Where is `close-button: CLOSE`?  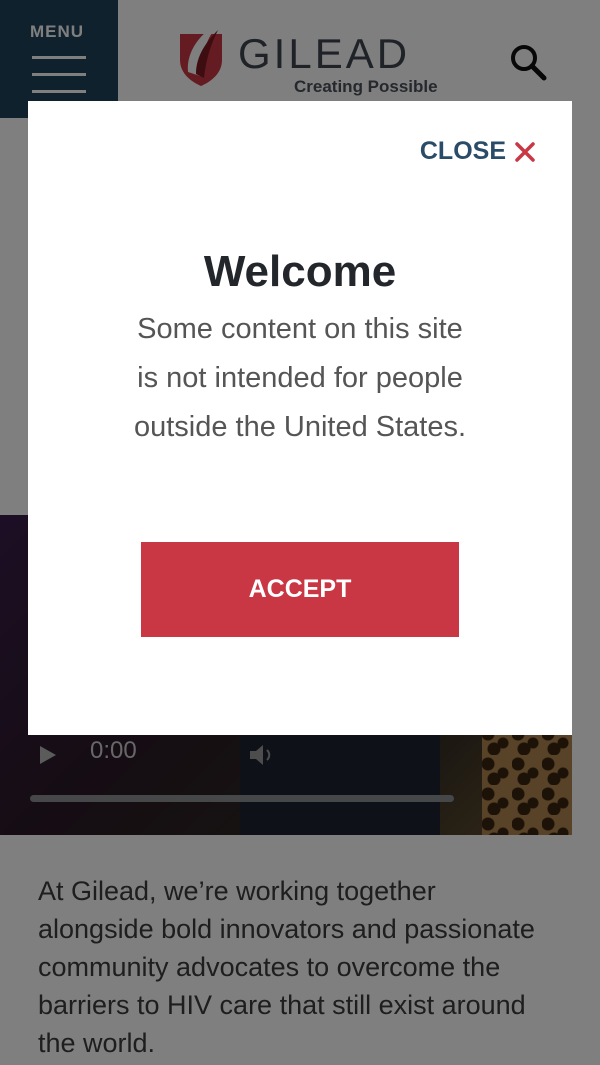
close-button: CLOSE is located at coordinates (478, 151).